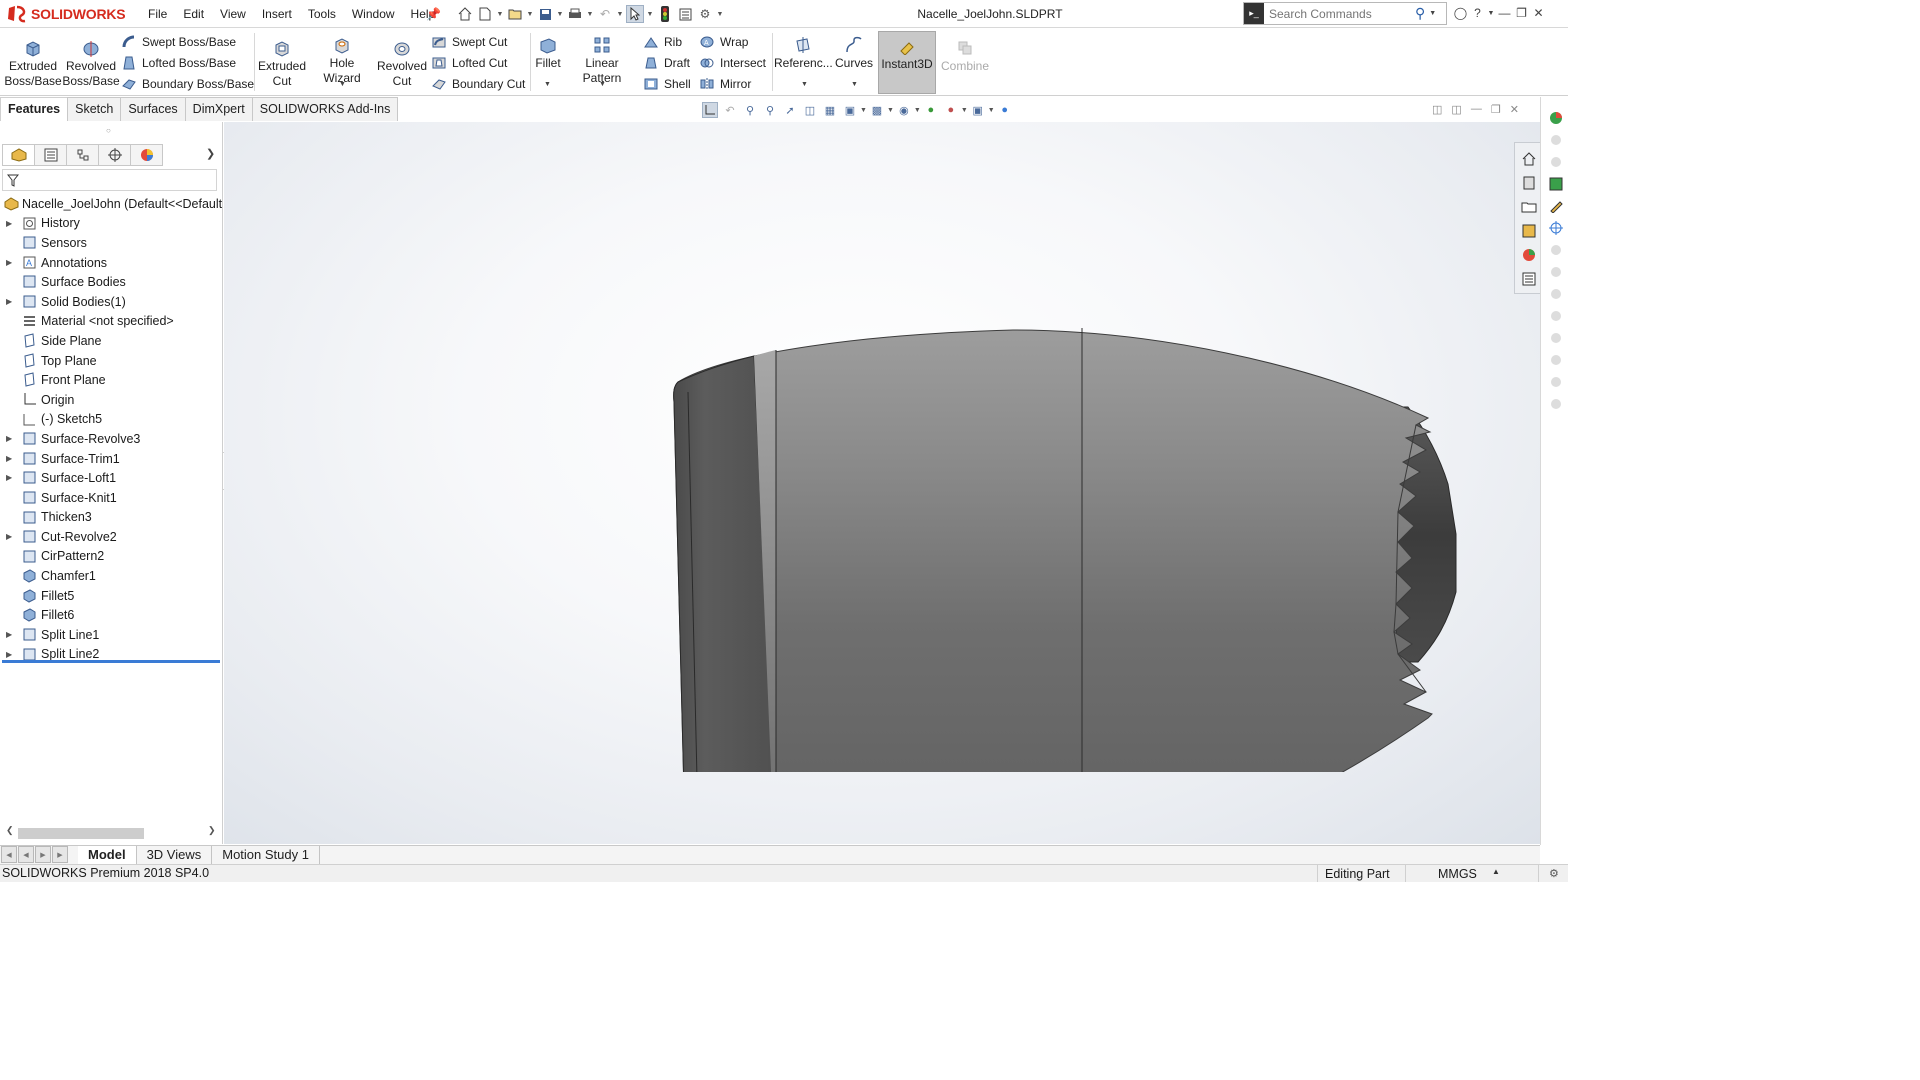  I want to click on zoom-to-area-icon: ⚲, so click(770, 110).